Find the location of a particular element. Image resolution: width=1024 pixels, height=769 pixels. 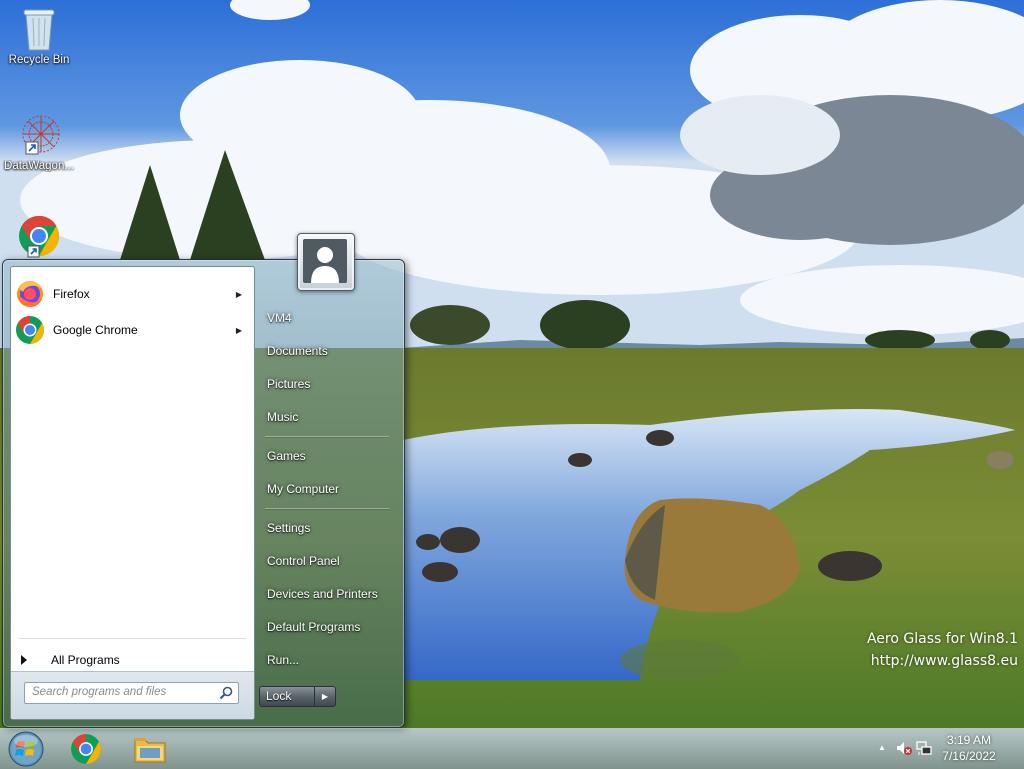

devices-and-printers-link: Devices and Printers is located at coordinates (329, 594).